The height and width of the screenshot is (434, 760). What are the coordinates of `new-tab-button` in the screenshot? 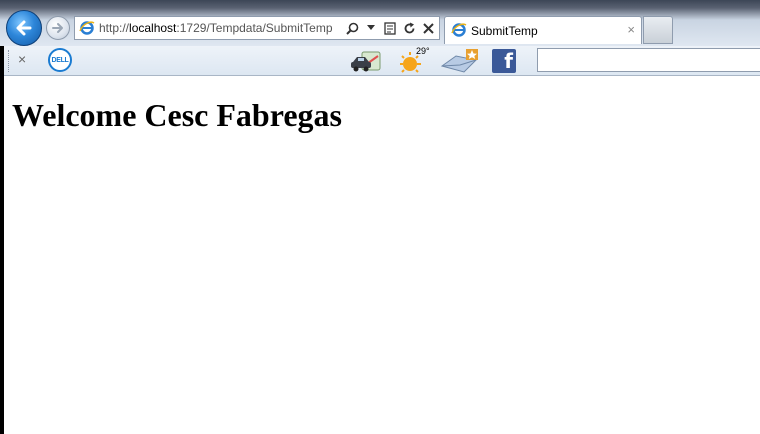 It's located at (658, 30).